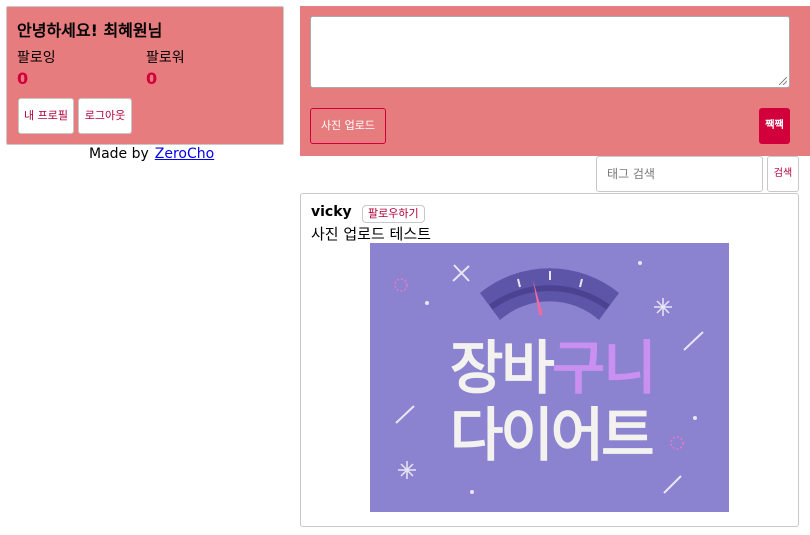 The height and width of the screenshot is (535, 810). Describe the element at coordinates (348, 126) in the screenshot. I see `image-upload-button: 사진 업로드` at that location.